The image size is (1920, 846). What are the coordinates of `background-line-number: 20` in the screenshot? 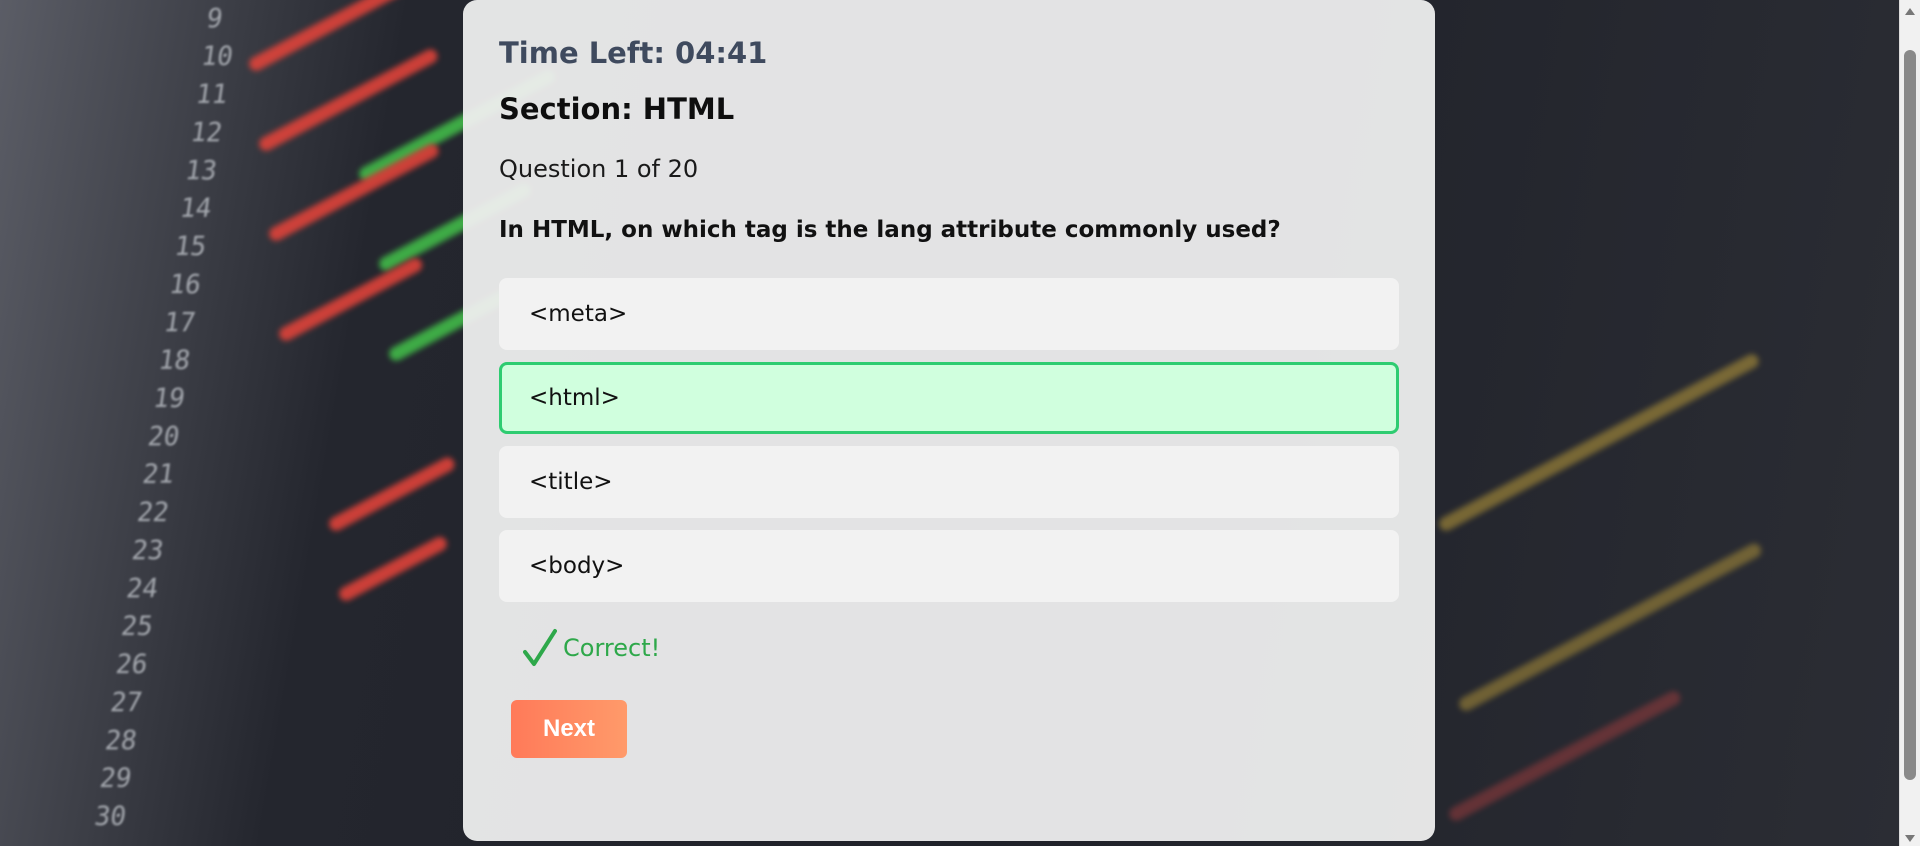 It's located at (163, 437).